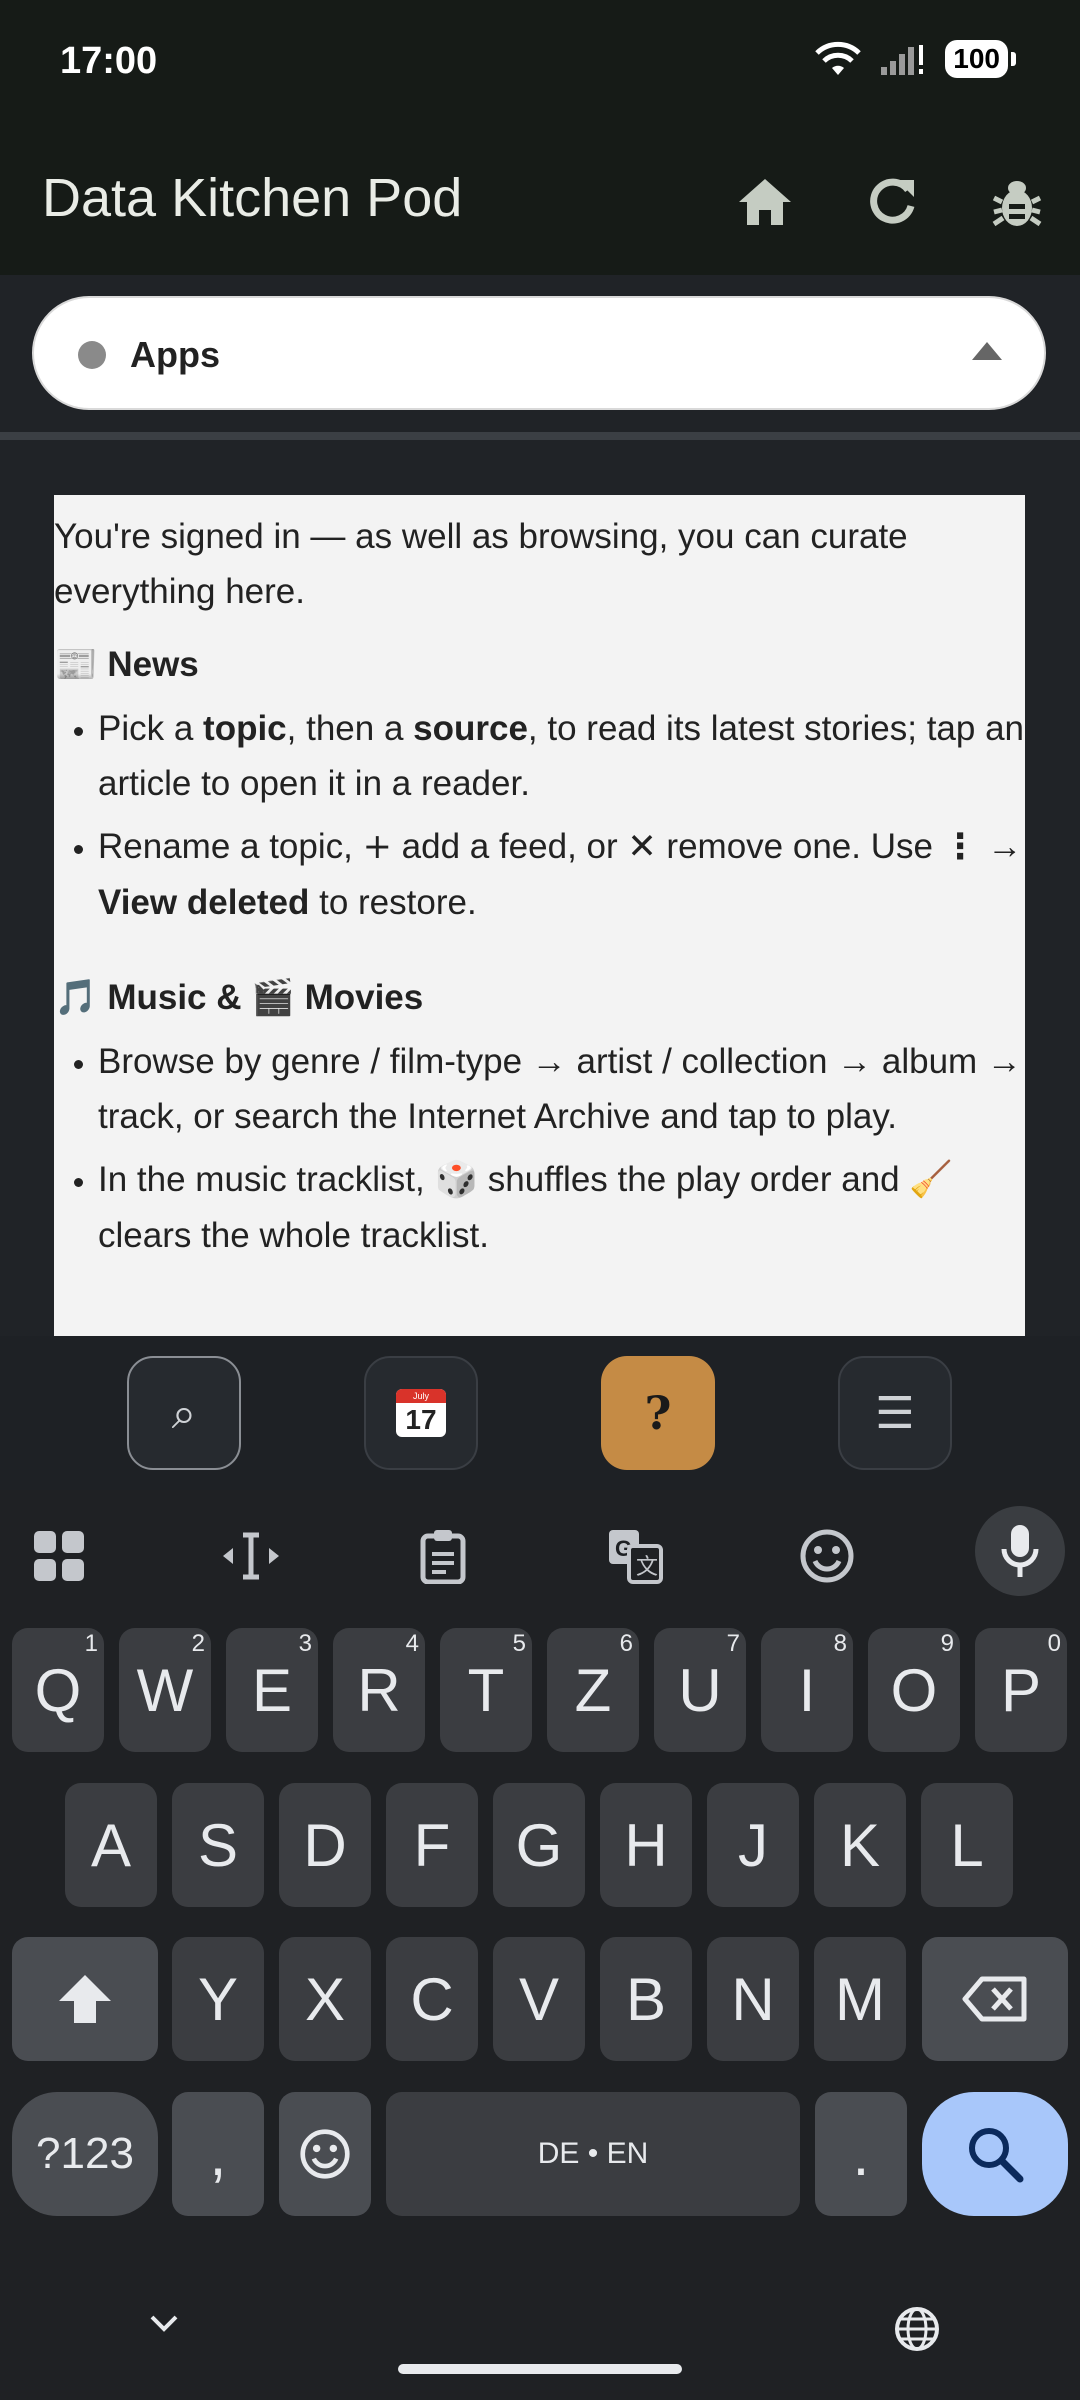 This screenshot has width=1080, height=2400. Describe the element at coordinates (273, 998) in the screenshot. I see `clapperboard-icon: 🎬` at that location.